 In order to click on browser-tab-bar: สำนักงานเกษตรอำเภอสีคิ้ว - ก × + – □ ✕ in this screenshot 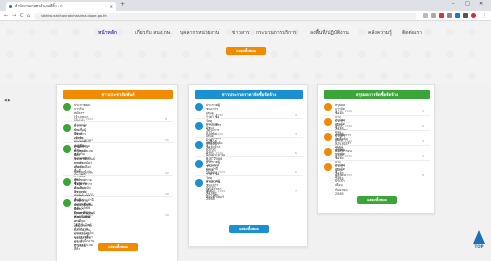, I will do `click(245, 5)`.